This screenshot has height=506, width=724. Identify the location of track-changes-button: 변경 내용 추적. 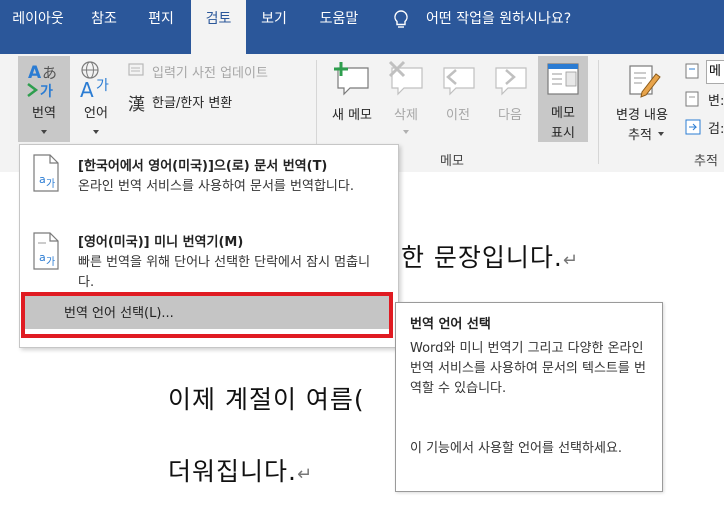
(642, 99).